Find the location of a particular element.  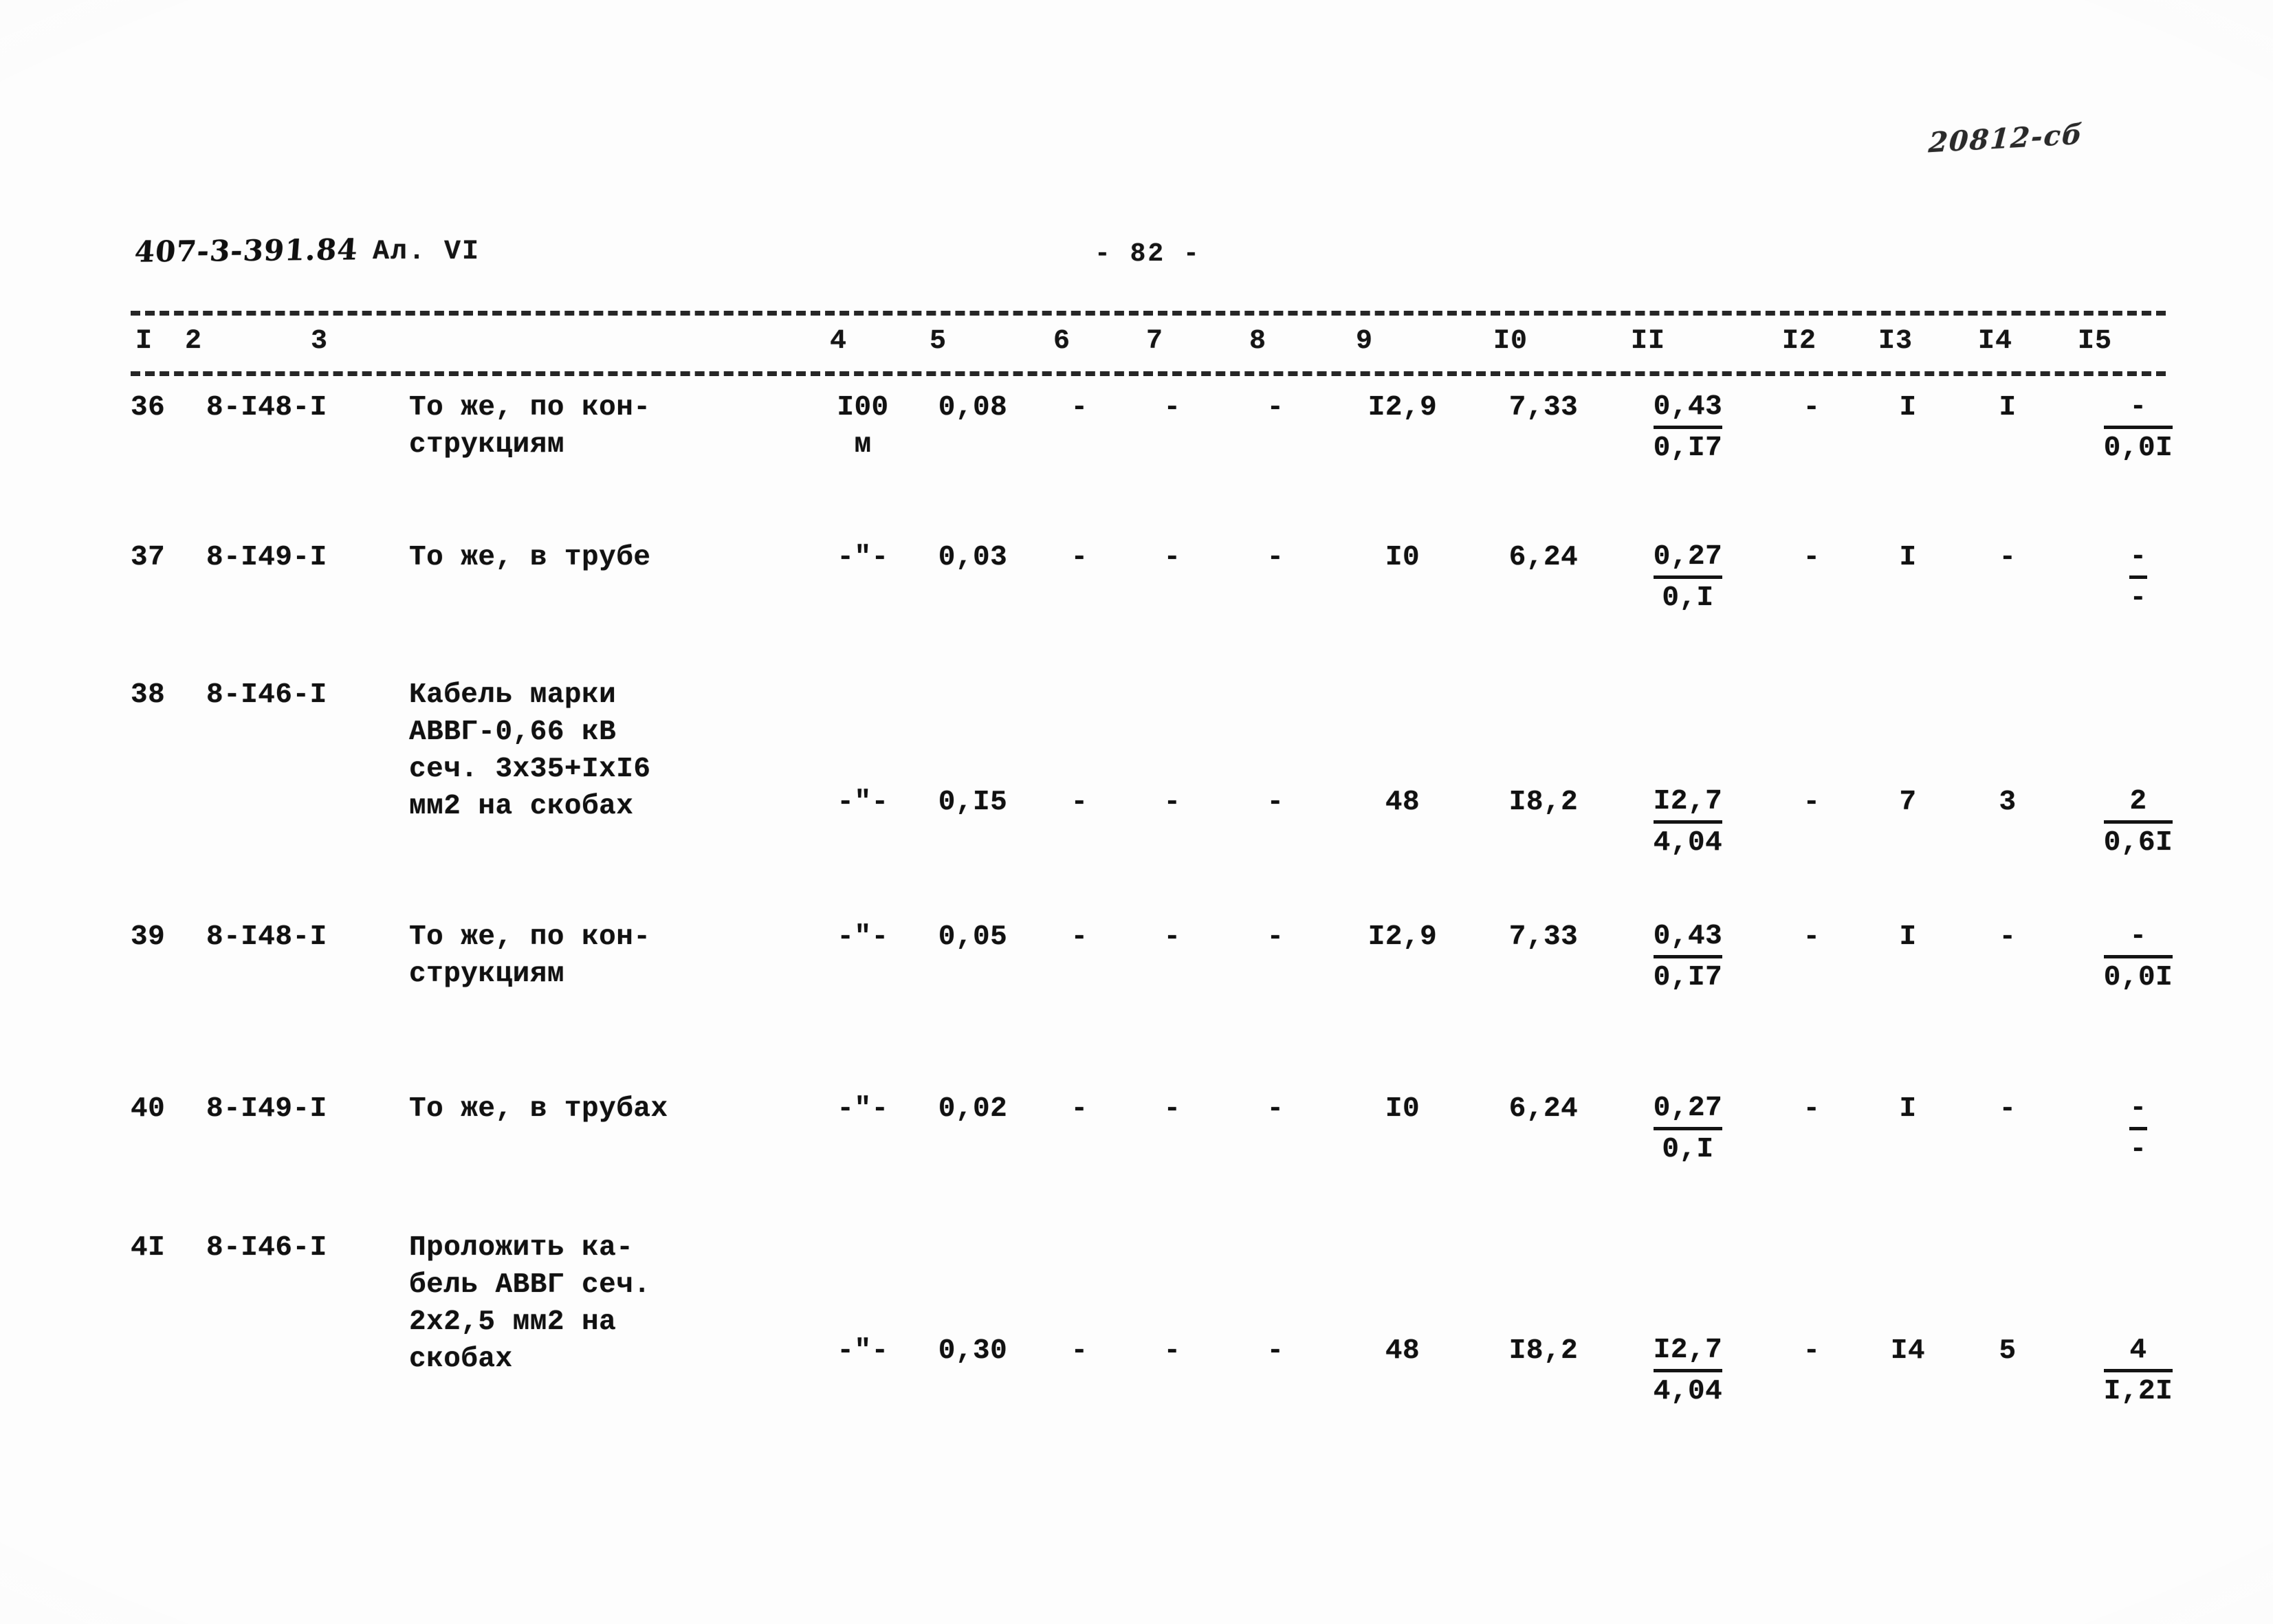

value-col-13: I4 is located at coordinates (1908, 1351).